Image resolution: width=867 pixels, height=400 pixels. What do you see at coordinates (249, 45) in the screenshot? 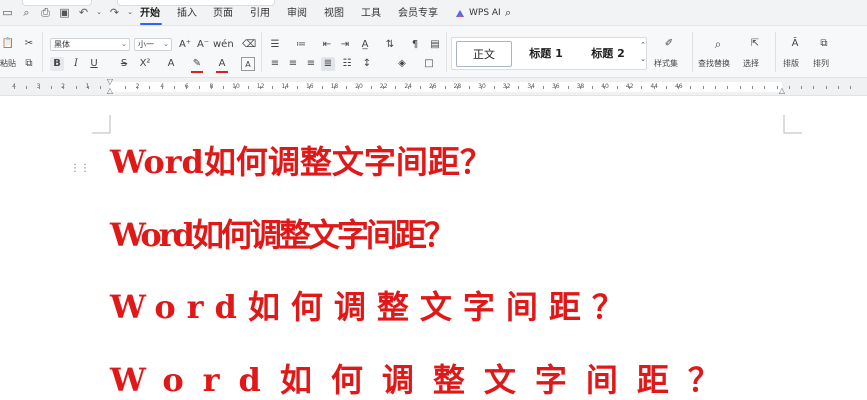
I see `clear-format-icon: ⌫` at bounding box center [249, 45].